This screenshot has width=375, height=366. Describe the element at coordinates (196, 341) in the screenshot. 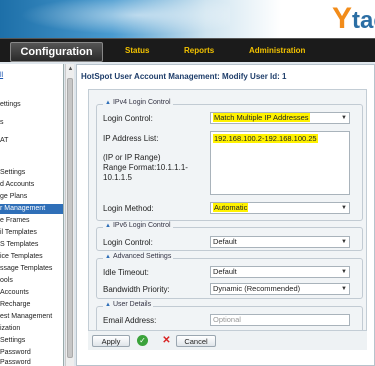

I see `cancel-button: Cancel` at that location.